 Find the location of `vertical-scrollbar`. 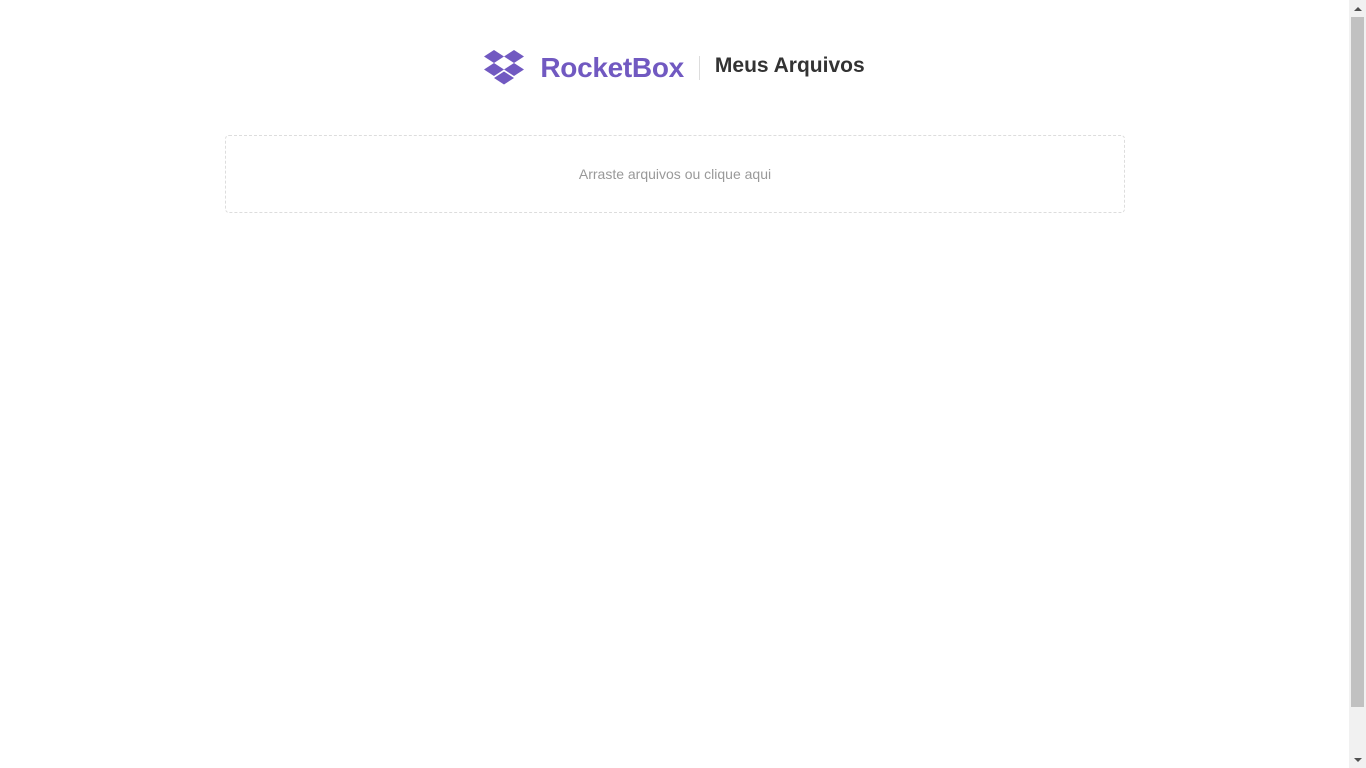

vertical-scrollbar is located at coordinates (1357, 384).